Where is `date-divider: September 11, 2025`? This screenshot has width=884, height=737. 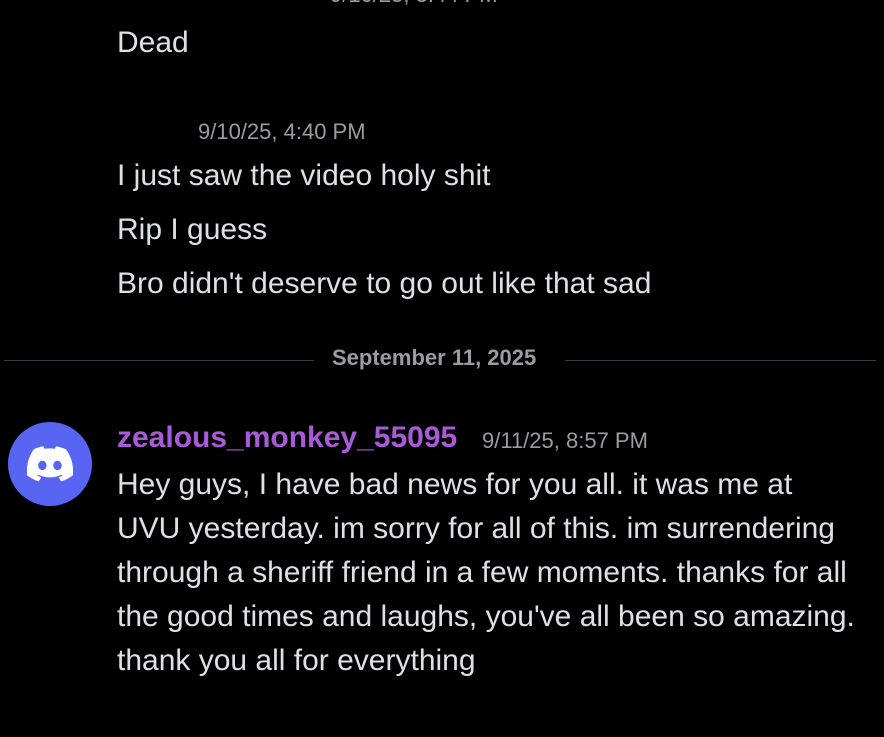
date-divider: September 11, 2025 is located at coordinates (442, 361).